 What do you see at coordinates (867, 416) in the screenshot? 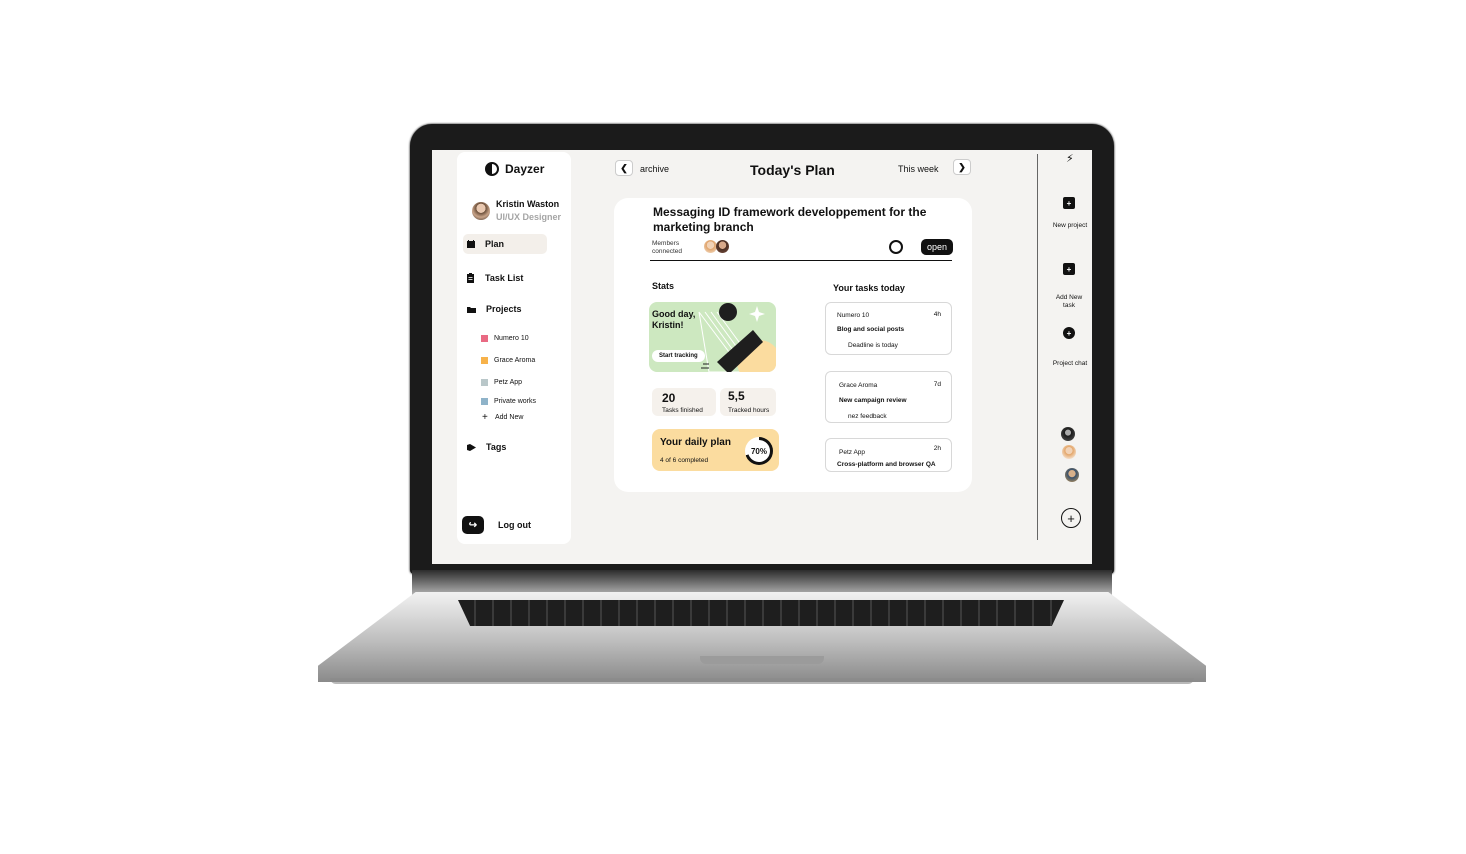
I see `task-note: nez feedback` at bounding box center [867, 416].